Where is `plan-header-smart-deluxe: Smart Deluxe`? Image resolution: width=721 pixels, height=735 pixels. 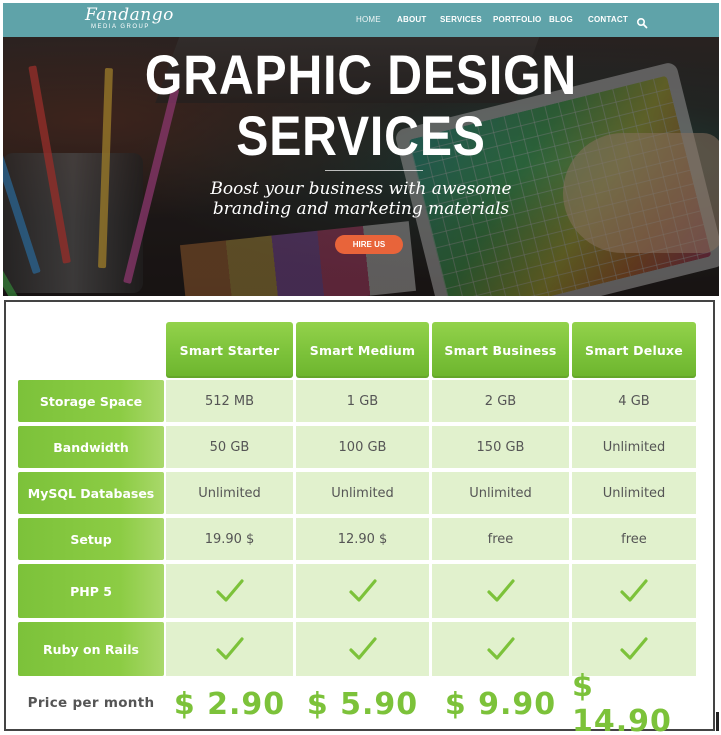 plan-header-smart-deluxe: Smart Deluxe is located at coordinates (634, 350).